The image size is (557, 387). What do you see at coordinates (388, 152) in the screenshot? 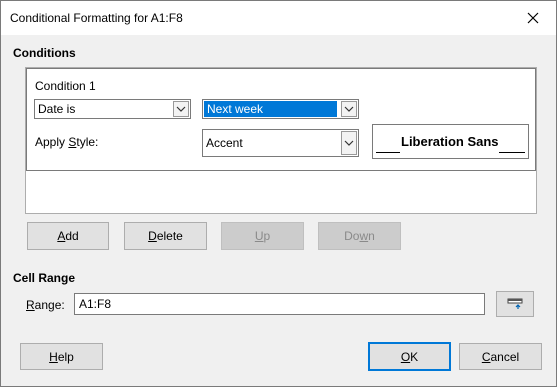
I see `preview-line-left` at bounding box center [388, 152].